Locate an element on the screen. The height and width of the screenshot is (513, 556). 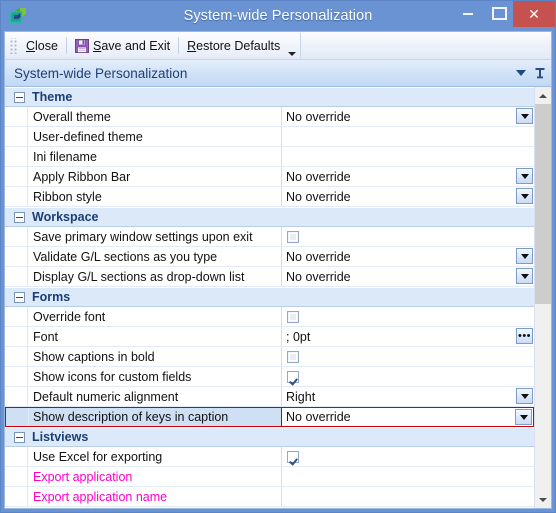
save-and-exit-button: Save and Exit is located at coordinates (122, 45).